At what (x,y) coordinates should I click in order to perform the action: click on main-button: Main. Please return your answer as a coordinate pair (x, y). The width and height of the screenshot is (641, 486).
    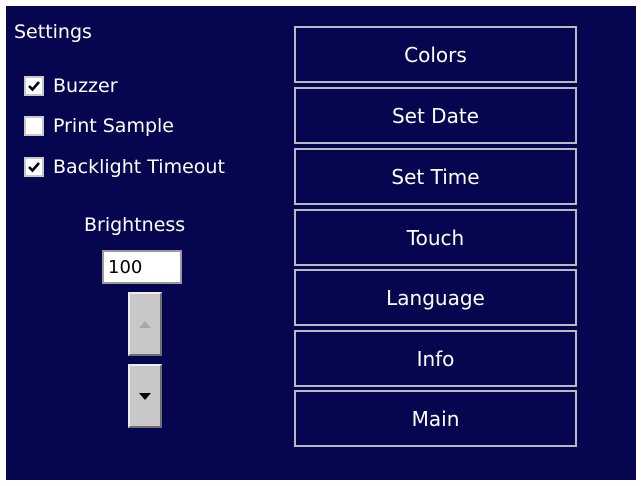
    Looking at the image, I should click on (435, 418).